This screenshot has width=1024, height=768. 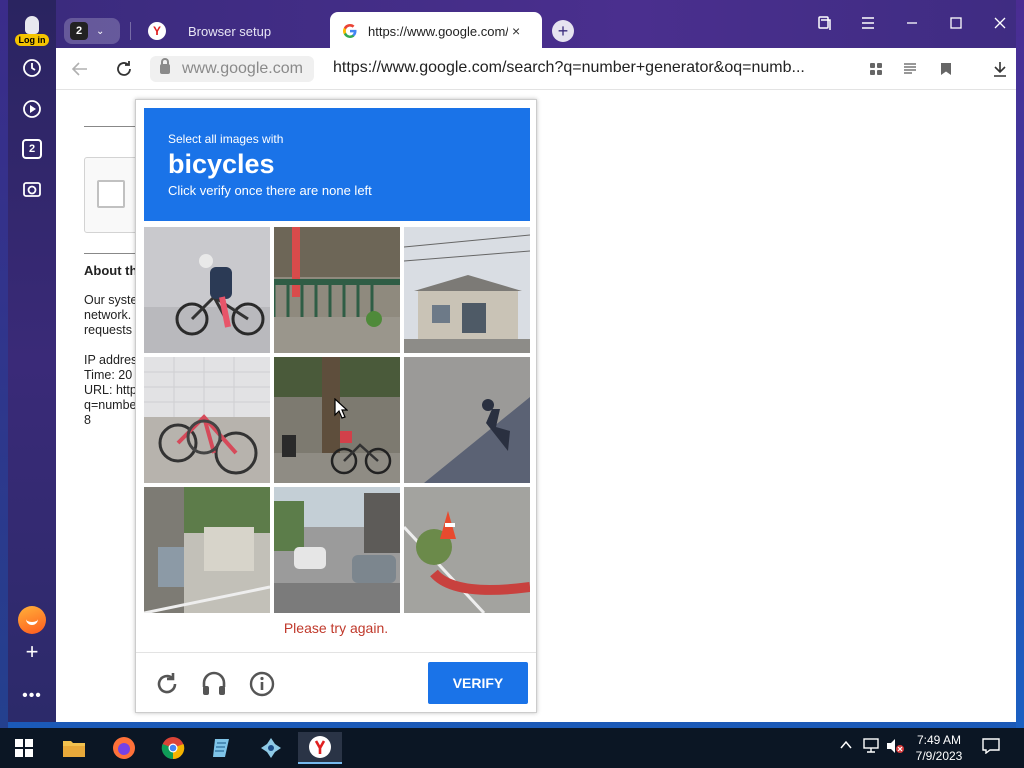 I want to click on body-line: Our syste, so click(x=111, y=300).